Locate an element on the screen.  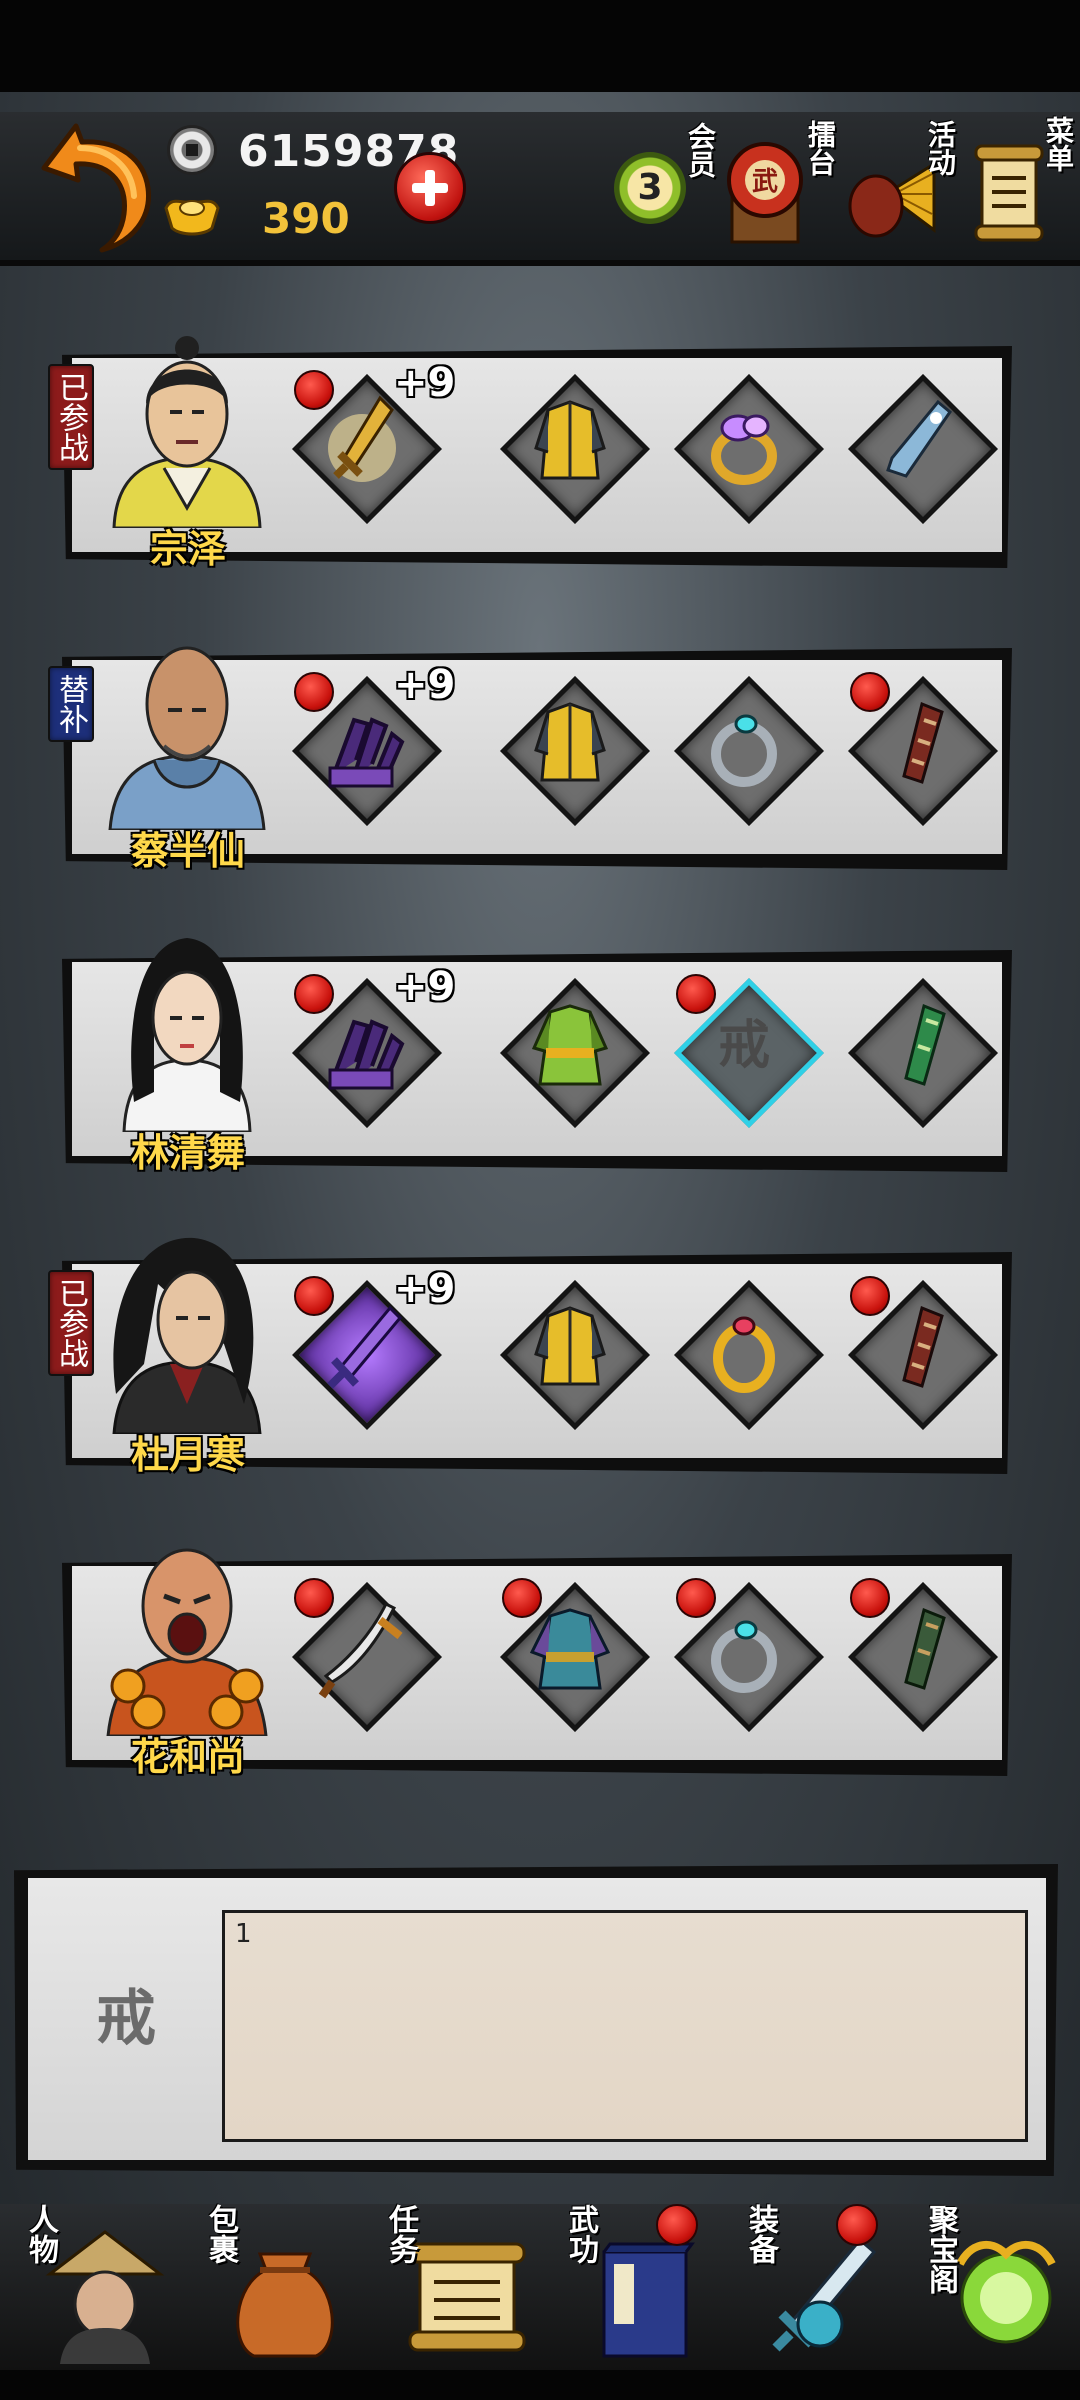
back-arrow-icon is located at coordinates (96, 188).